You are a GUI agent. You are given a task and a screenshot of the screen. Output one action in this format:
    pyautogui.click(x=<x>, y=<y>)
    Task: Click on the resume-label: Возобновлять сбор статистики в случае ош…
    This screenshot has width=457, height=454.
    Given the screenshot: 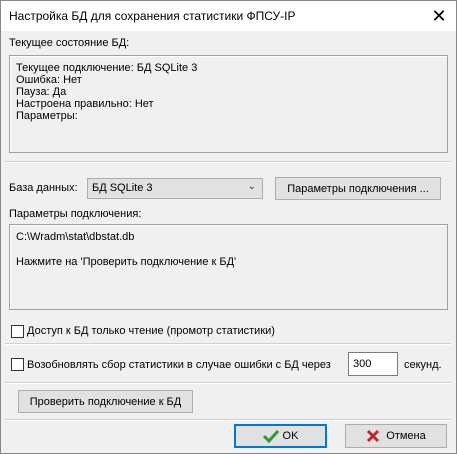 What is the action you would take?
    pyautogui.click(x=179, y=365)
    